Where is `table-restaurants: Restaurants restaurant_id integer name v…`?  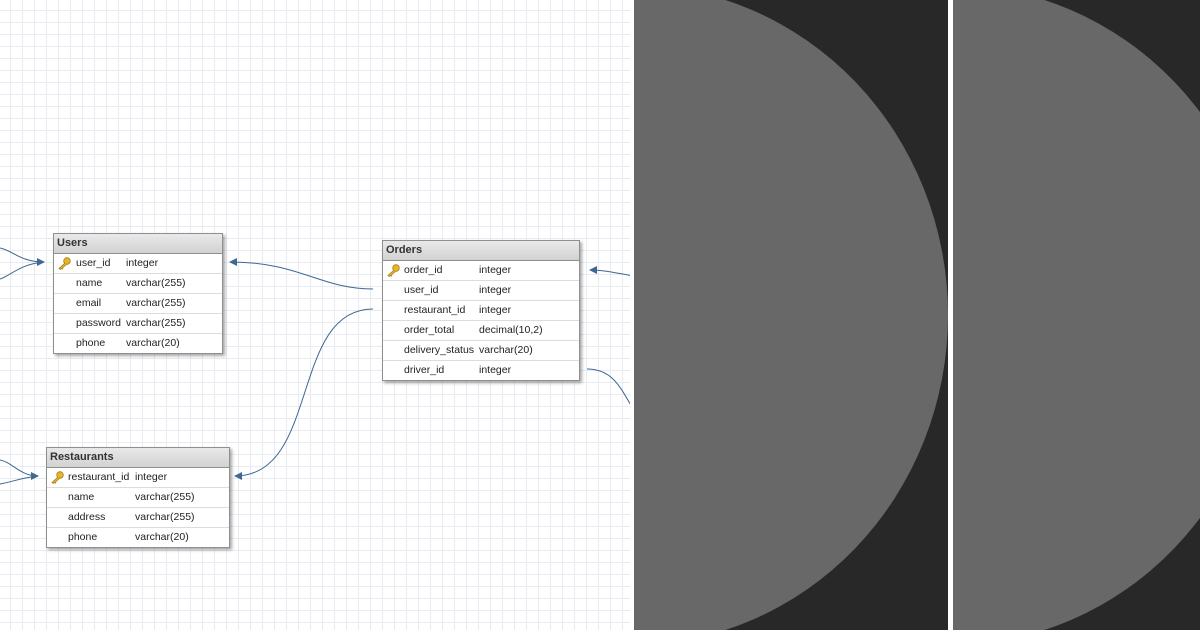 table-restaurants: Restaurants restaurant_id integer name v… is located at coordinates (138, 497).